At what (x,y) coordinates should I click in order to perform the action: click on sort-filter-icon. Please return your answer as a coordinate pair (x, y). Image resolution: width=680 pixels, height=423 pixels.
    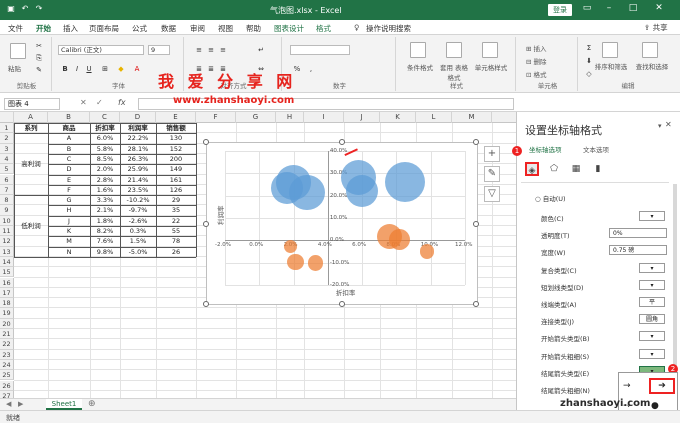
    Looking at the image, I should click on (610, 50).